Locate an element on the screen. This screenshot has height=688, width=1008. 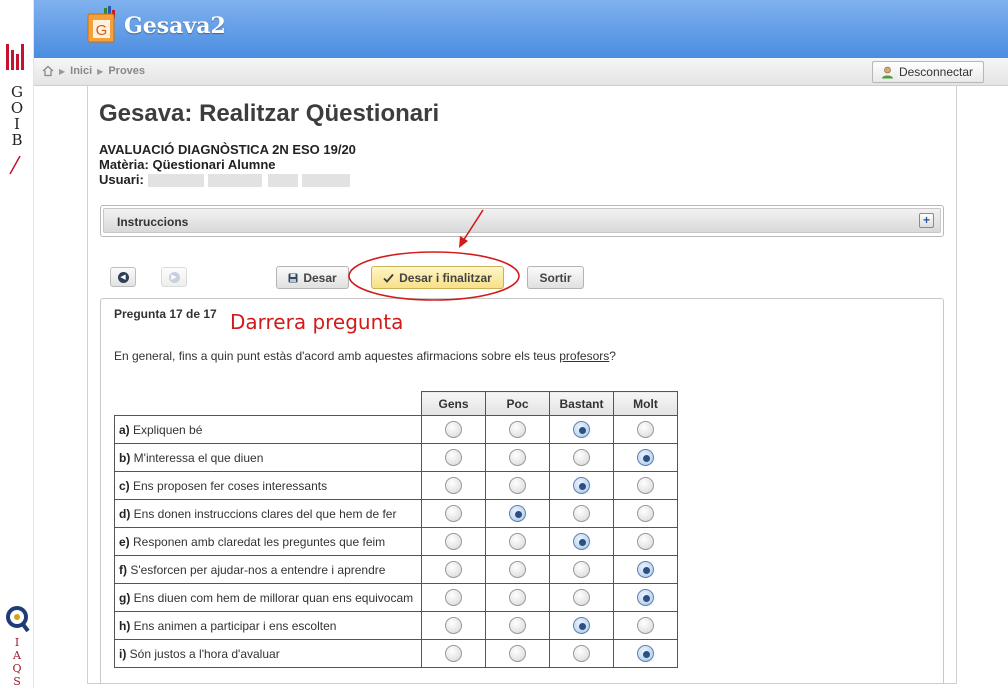
instructions-panel: Instruccions + is located at coordinates (522, 221).